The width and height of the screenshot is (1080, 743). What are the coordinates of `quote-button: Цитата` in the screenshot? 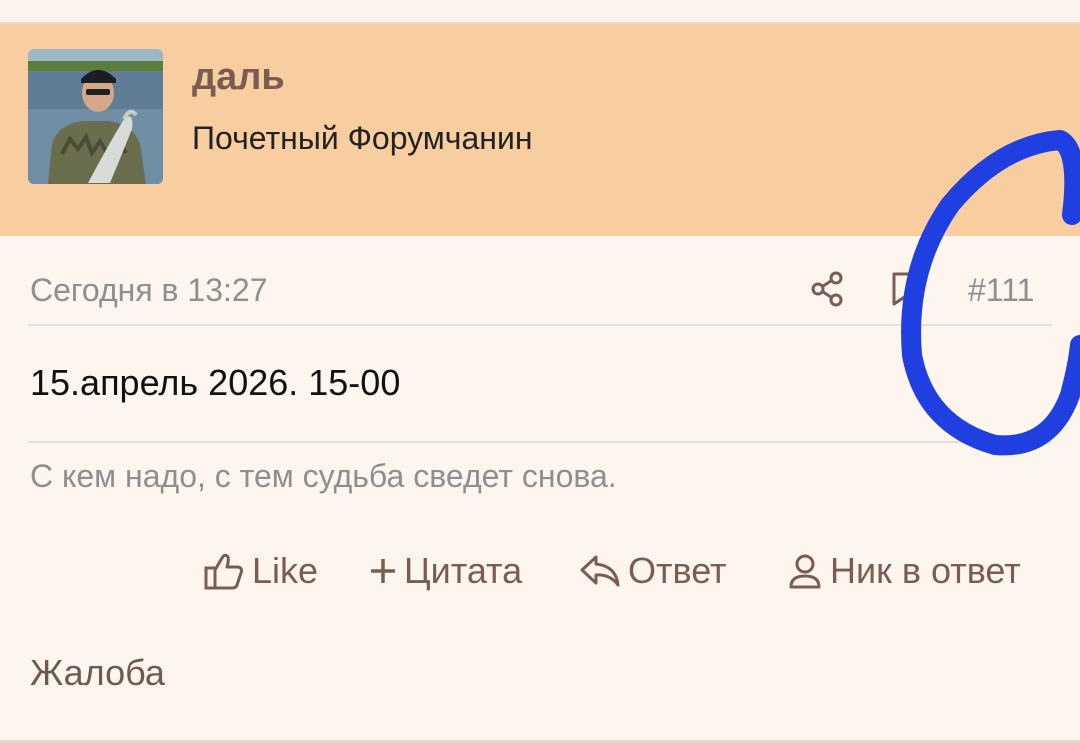 It's located at (445, 571).